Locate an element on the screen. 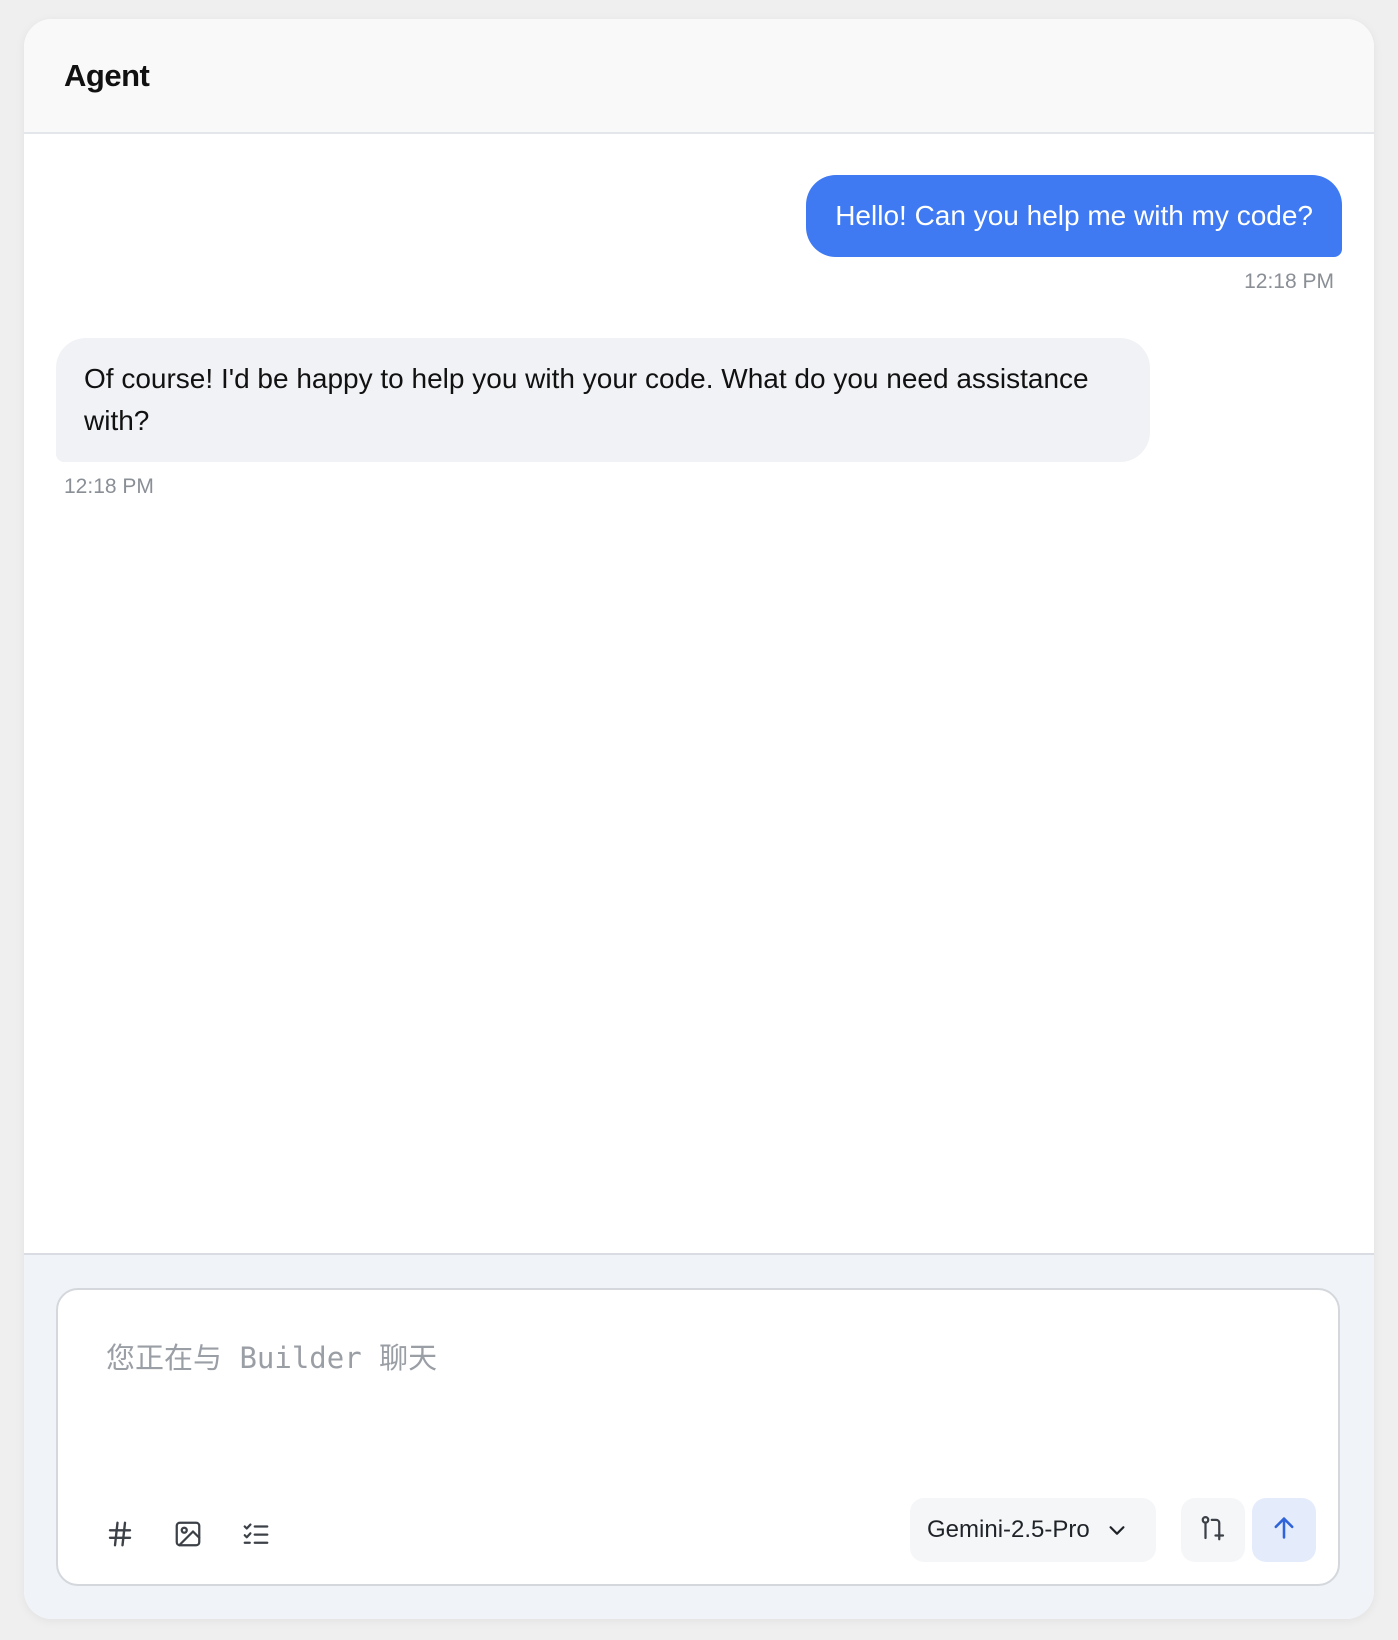 The height and width of the screenshot is (1640, 1398). task-list-button is located at coordinates (256, 1534).